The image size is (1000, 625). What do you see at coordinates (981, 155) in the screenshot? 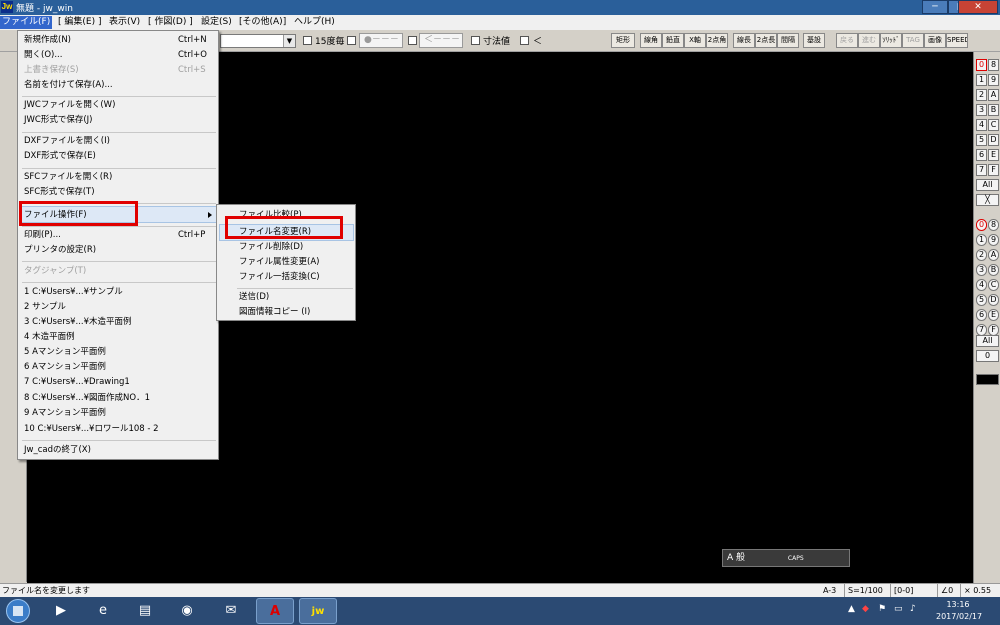
I see `layer-6-button: 6` at bounding box center [981, 155].